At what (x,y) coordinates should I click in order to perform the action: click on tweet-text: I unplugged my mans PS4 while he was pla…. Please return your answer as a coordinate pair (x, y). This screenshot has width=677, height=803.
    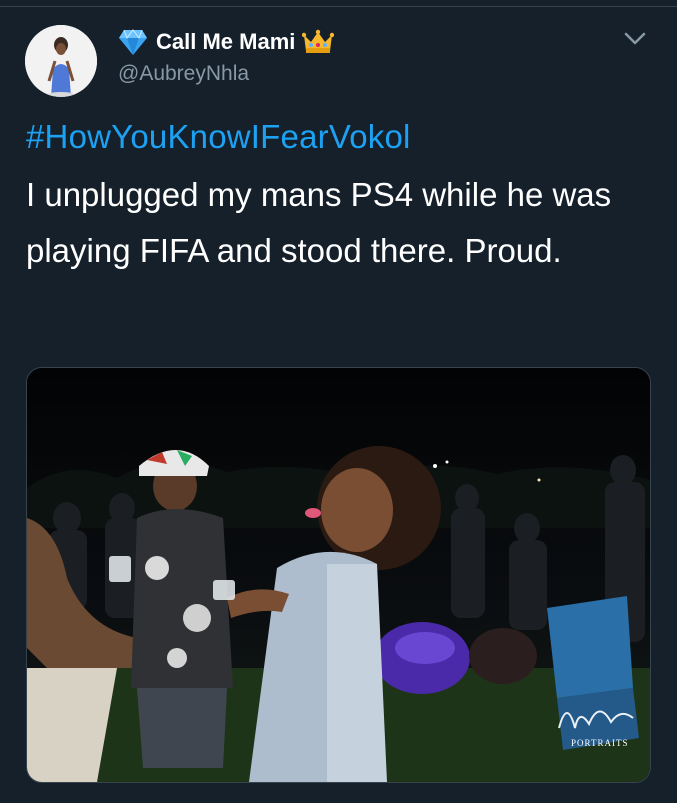
    Looking at the image, I should click on (319, 222).